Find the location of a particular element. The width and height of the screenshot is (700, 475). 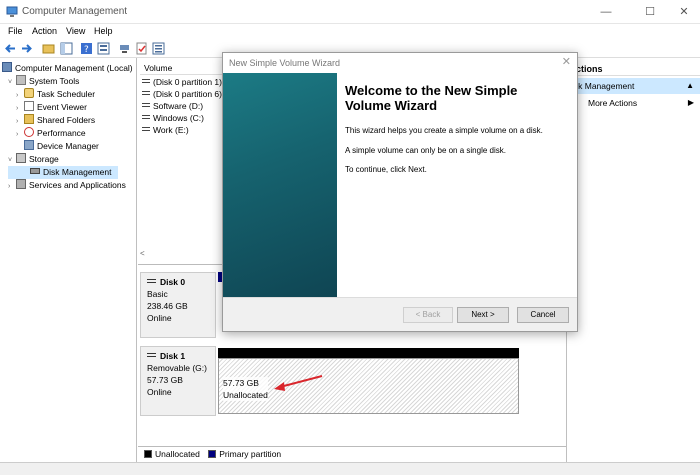

chevron-right-icon: ▶ is located at coordinates (691, 103).